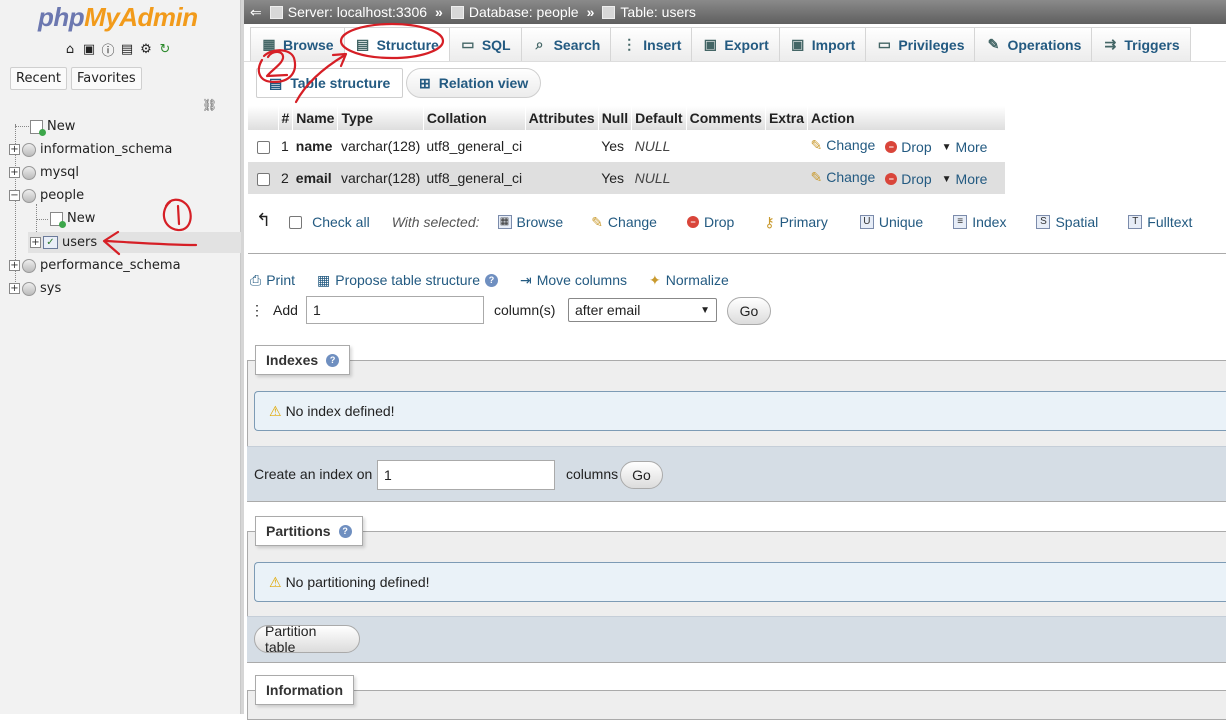  I want to click on header-type: Type, so click(380, 118).